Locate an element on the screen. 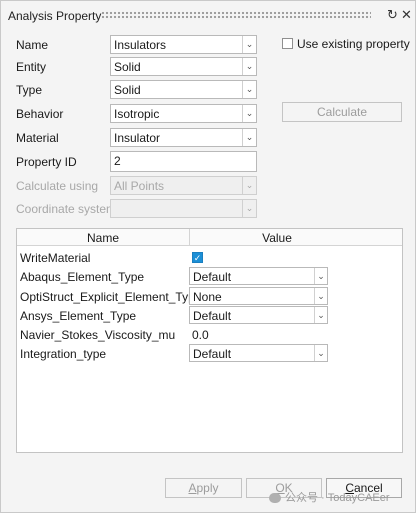 The width and height of the screenshot is (416, 513). property-id-field: 2 is located at coordinates (183, 161).